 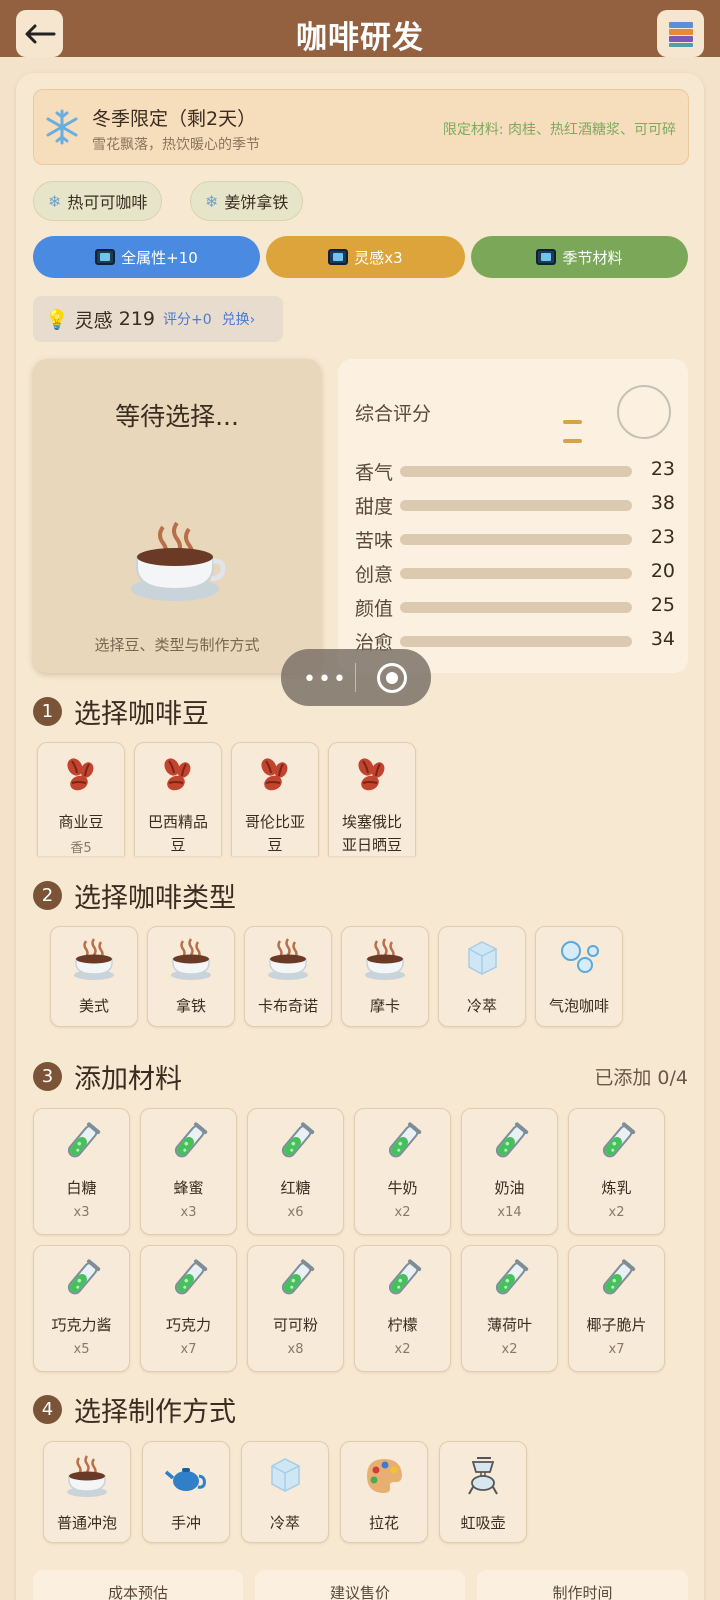 I want to click on type-card: 摩卡, so click(x=385, y=976).